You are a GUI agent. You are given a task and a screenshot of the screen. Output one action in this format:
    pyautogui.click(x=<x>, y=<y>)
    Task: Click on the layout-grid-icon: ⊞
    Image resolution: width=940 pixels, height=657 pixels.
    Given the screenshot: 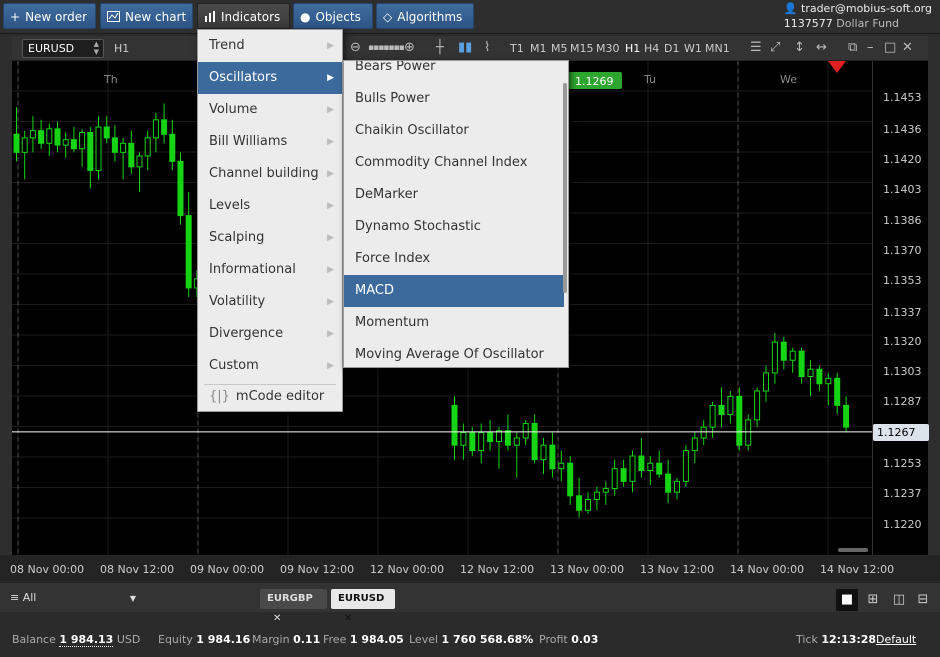 What is the action you would take?
    pyautogui.click(x=873, y=600)
    